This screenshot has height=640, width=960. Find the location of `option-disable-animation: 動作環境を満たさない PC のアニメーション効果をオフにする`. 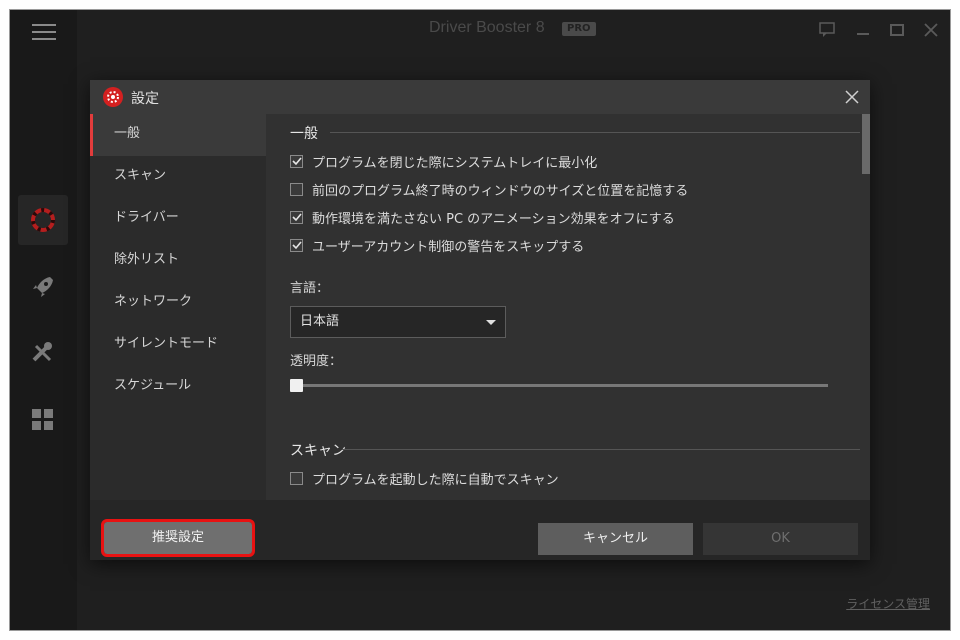

option-disable-animation: 動作環境を満たさない PC のアニメーション効果をオフにする is located at coordinates (482, 217).